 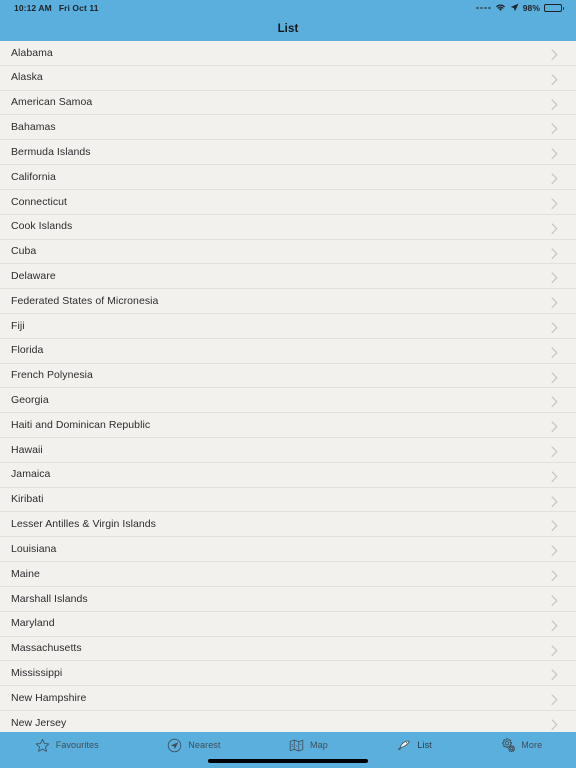 What do you see at coordinates (288, 326) in the screenshot?
I see `list-item: Fiji` at bounding box center [288, 326].